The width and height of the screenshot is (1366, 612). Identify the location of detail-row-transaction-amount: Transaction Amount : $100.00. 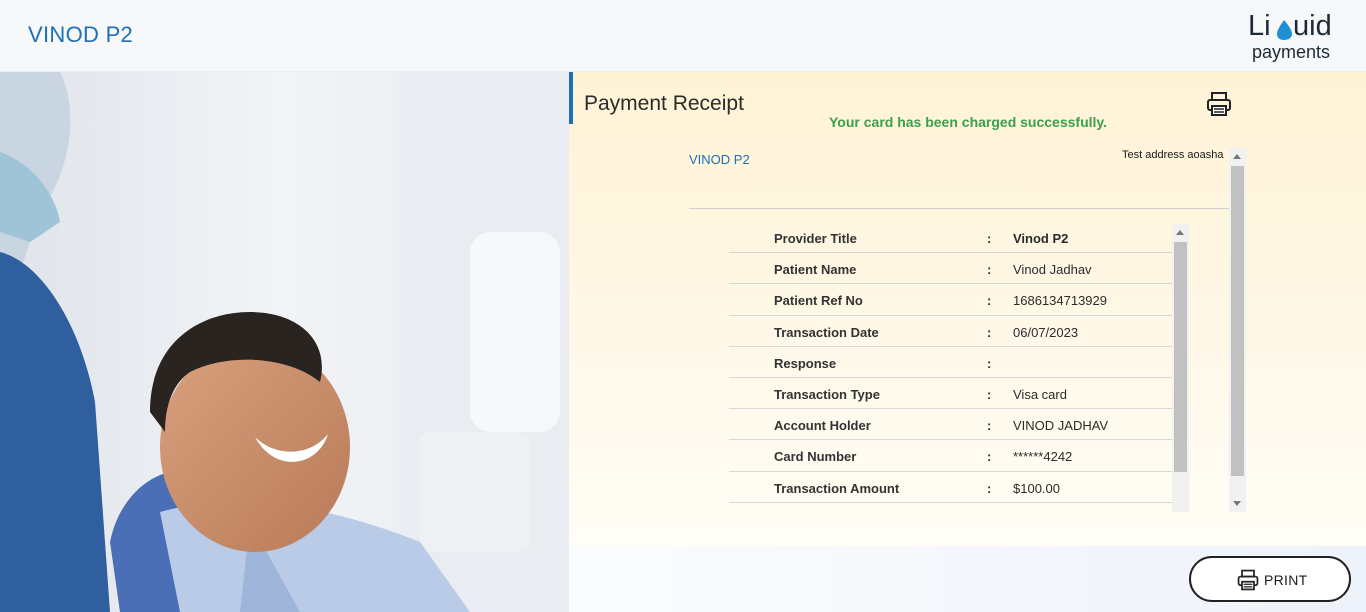
(950, 487).